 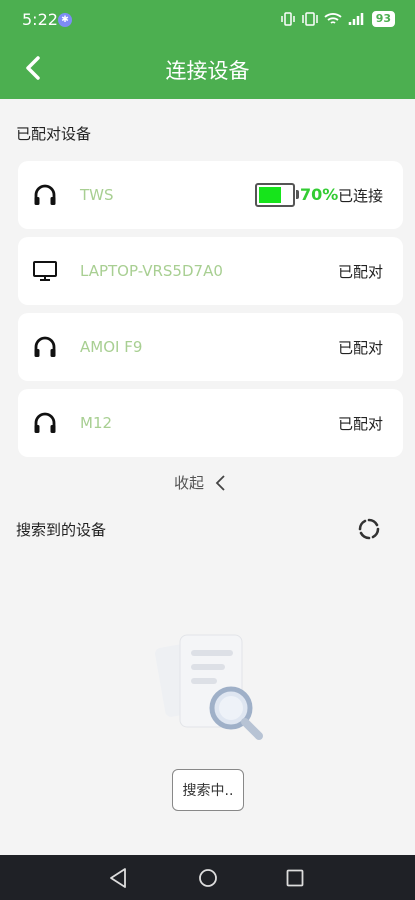 What do you see at coordinates (209, 687) in the screenshot?
I see `searching-illustration-icon` at bounding box center [209, 687].